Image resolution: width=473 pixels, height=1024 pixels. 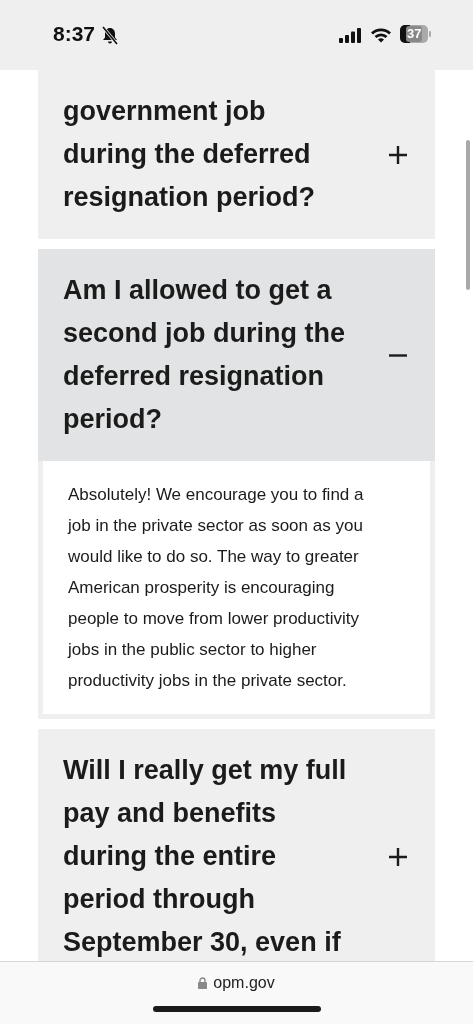 What do you see at coordinates (237, 1009) in the screenshot?
I see `home-indicator` at bounding box center [237, 1009].